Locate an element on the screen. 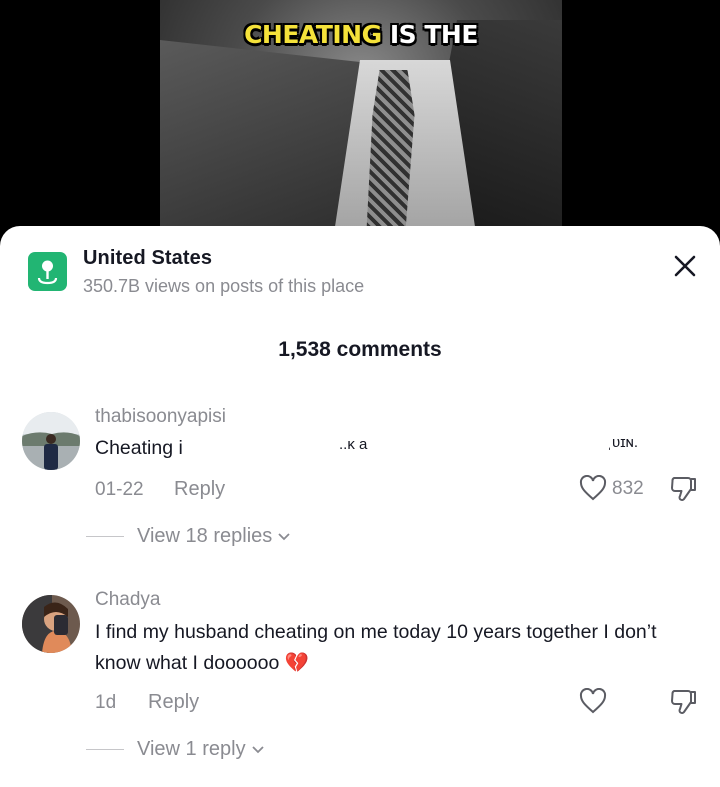  like-count: 832 is located at coordinates (628, 488).